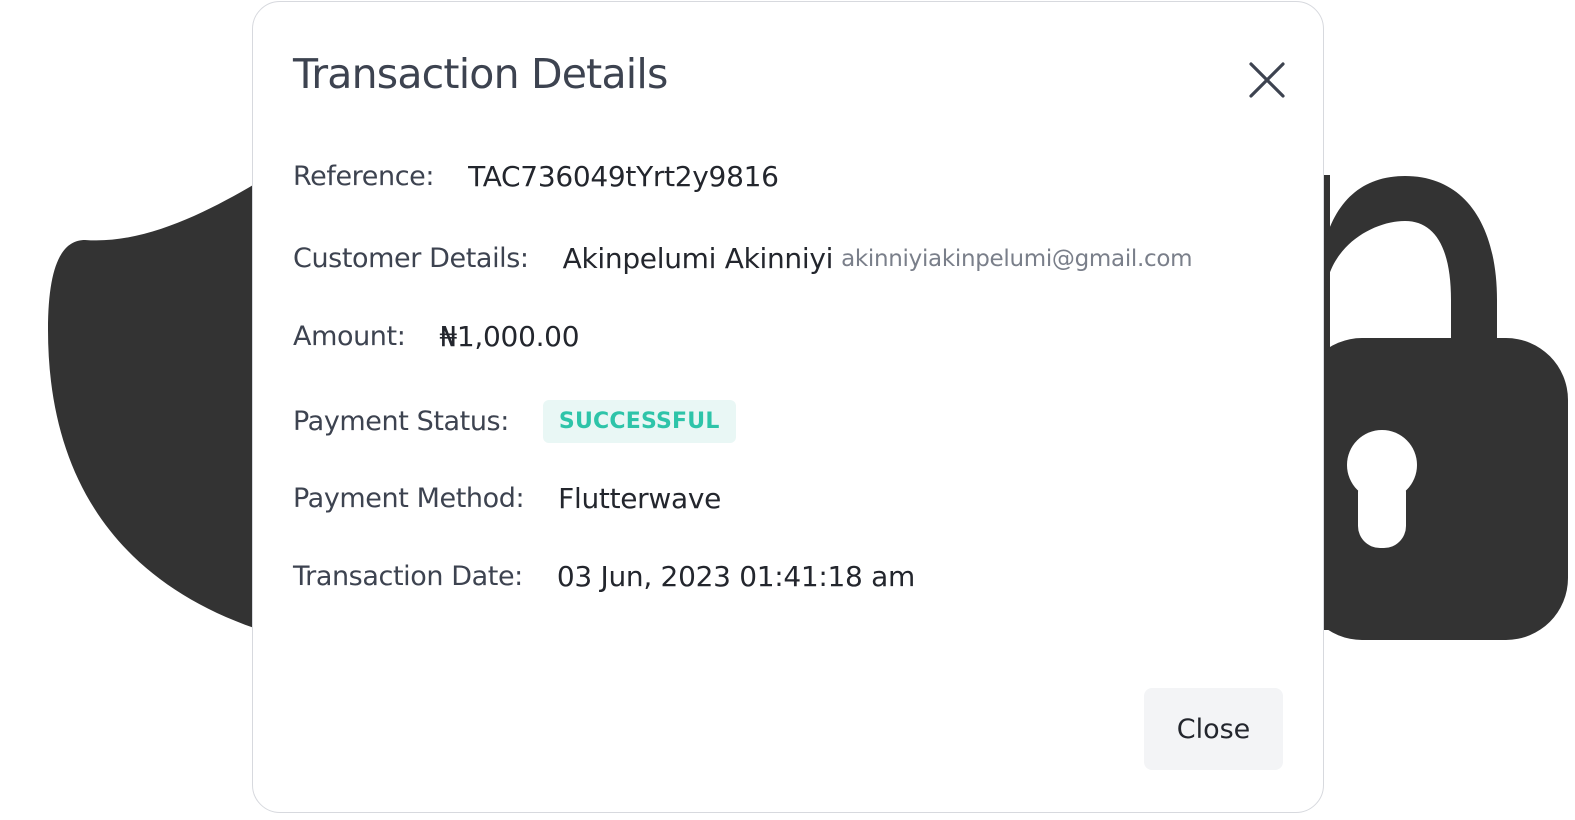  What do you see at coordinates (349, 336) in the screenshot?
I see `amount-label: Amount:` at bounding box center [349, 336].